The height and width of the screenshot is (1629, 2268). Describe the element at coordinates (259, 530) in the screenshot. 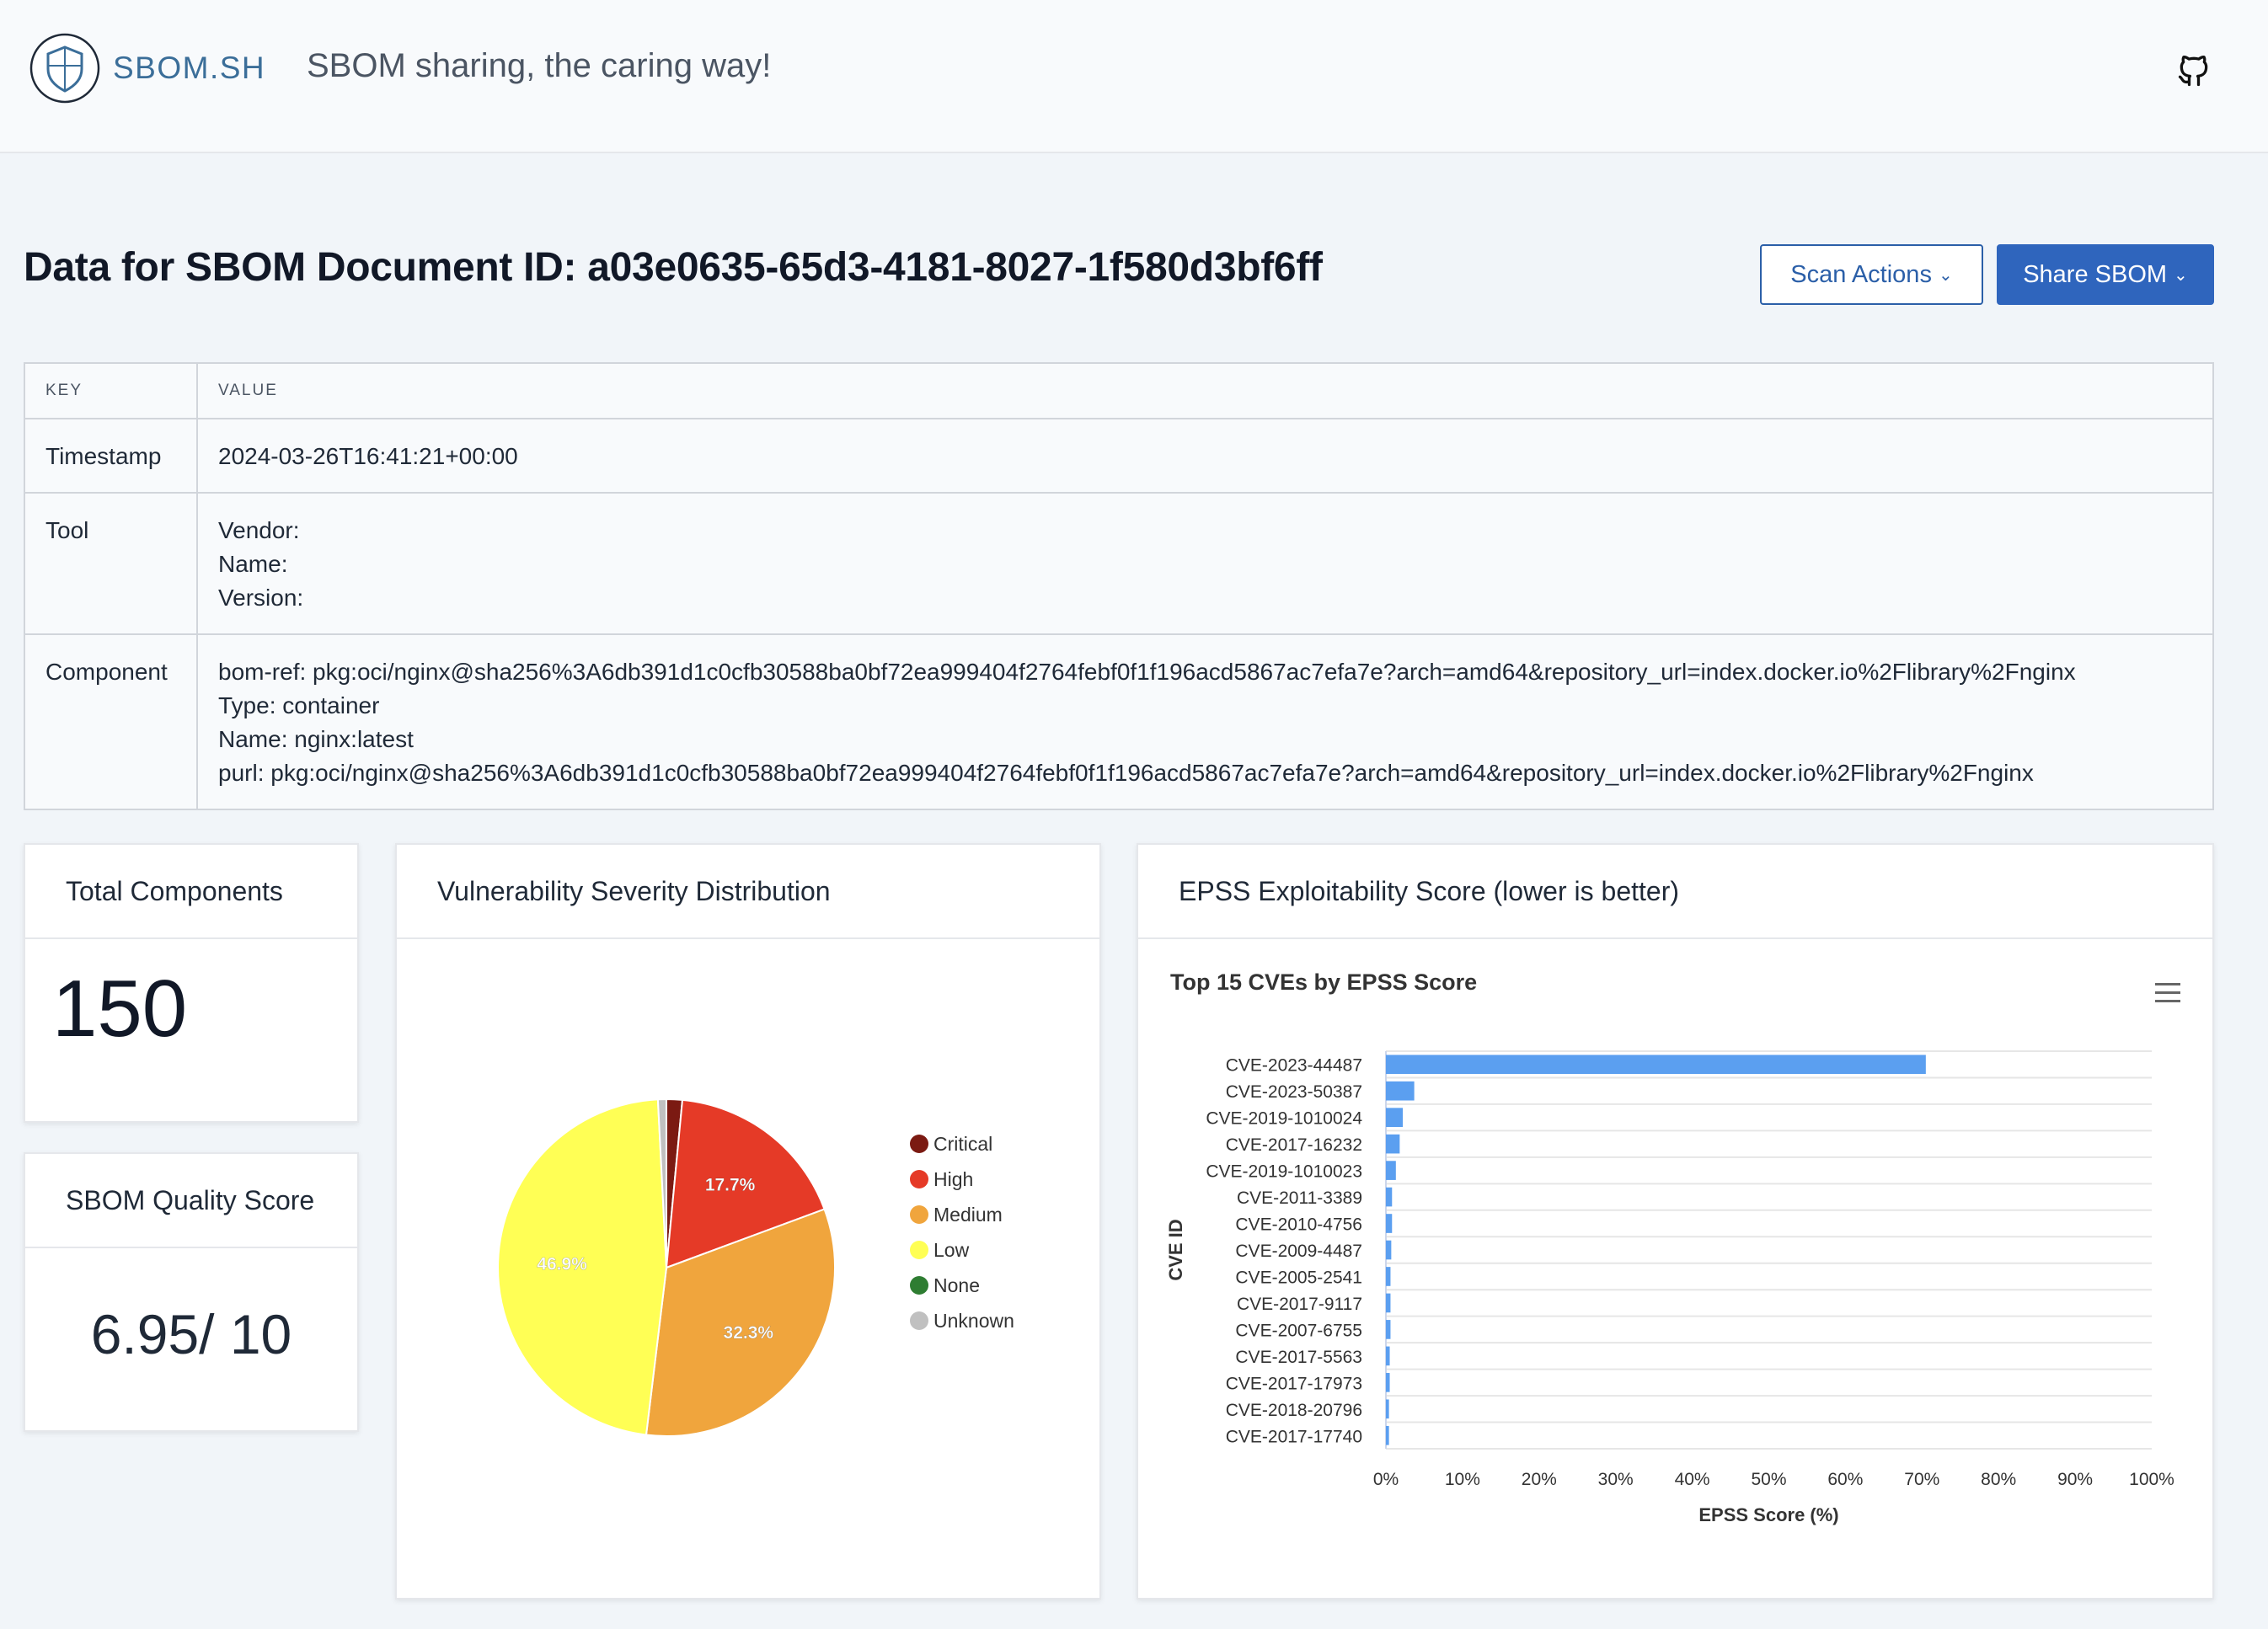

I see `tool-vendor: Vendor:` at that location.